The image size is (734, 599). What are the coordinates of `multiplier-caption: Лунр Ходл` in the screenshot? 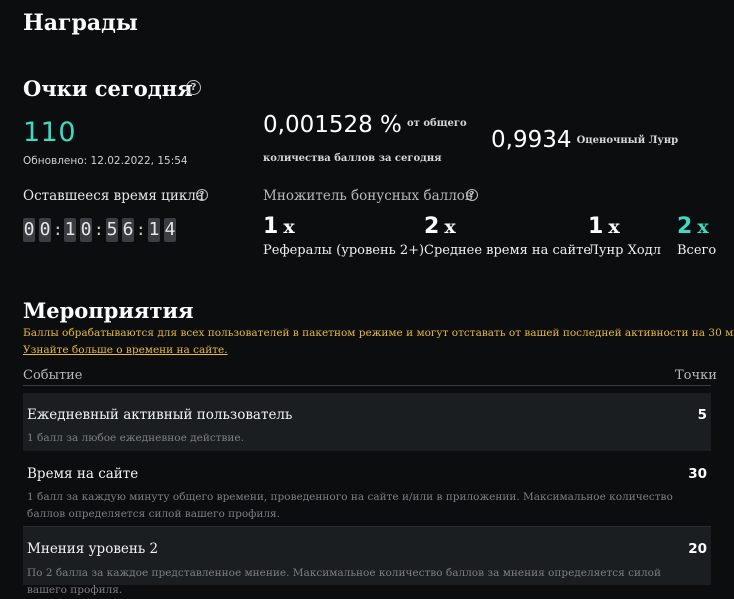 It's located at (624, 250).